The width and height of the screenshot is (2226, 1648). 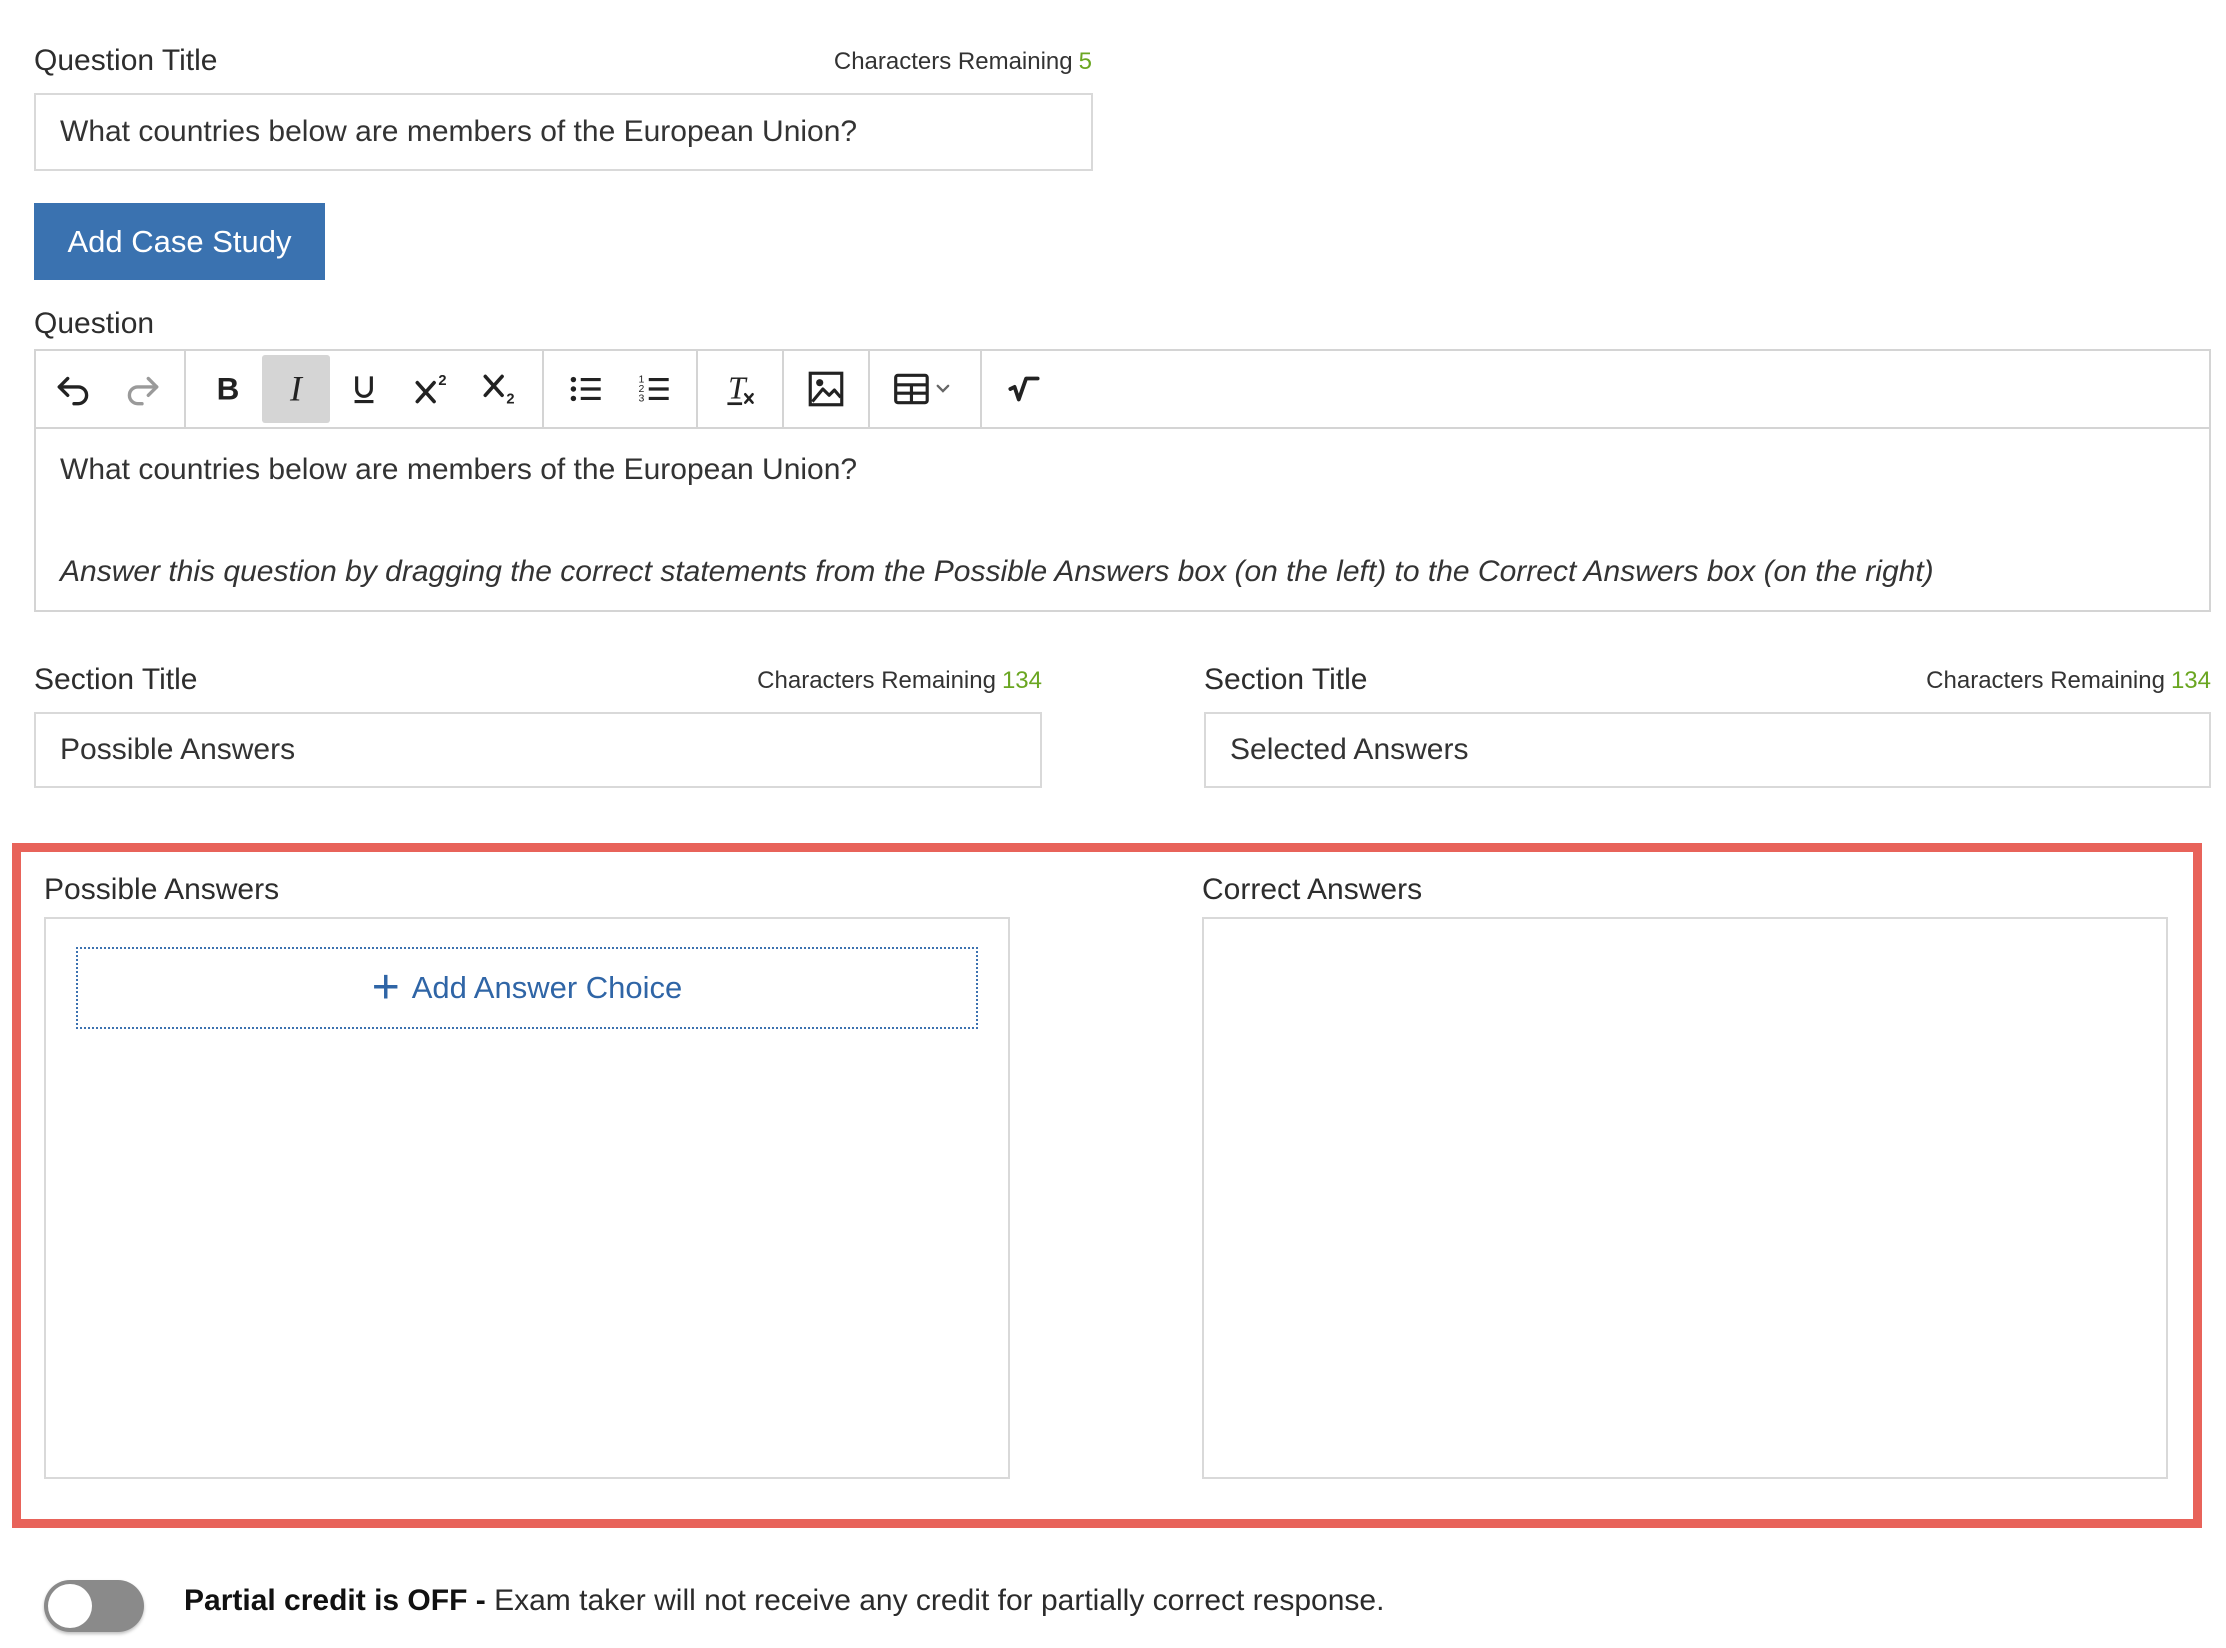 I want to click on correct-answers-box, so click(x=1685, y=1198).